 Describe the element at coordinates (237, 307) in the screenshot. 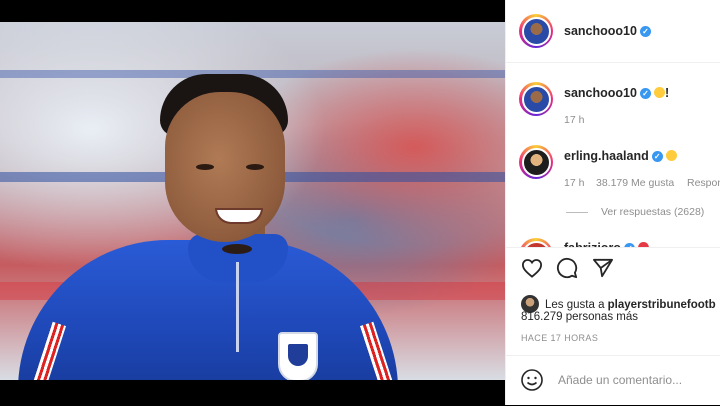

I see `jersey-zip` at that location.